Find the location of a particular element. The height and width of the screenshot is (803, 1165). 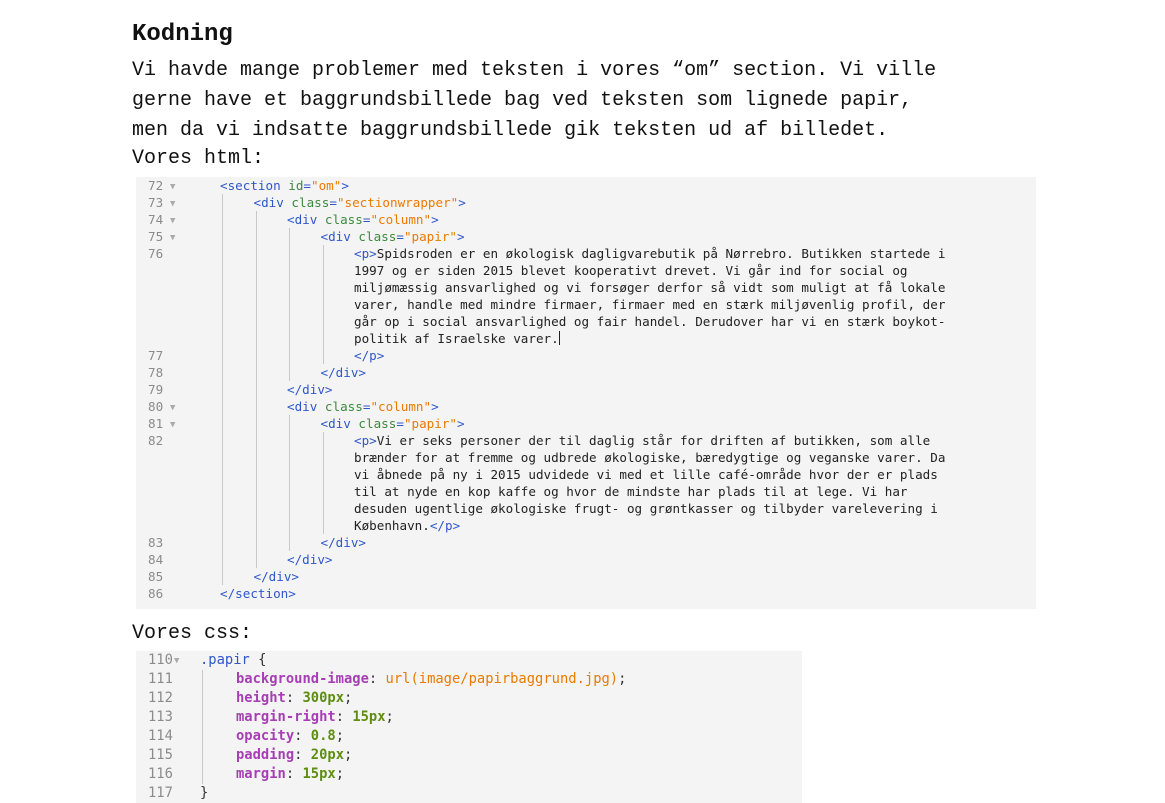

line-number: 112 is located at coordinates (172, 698).